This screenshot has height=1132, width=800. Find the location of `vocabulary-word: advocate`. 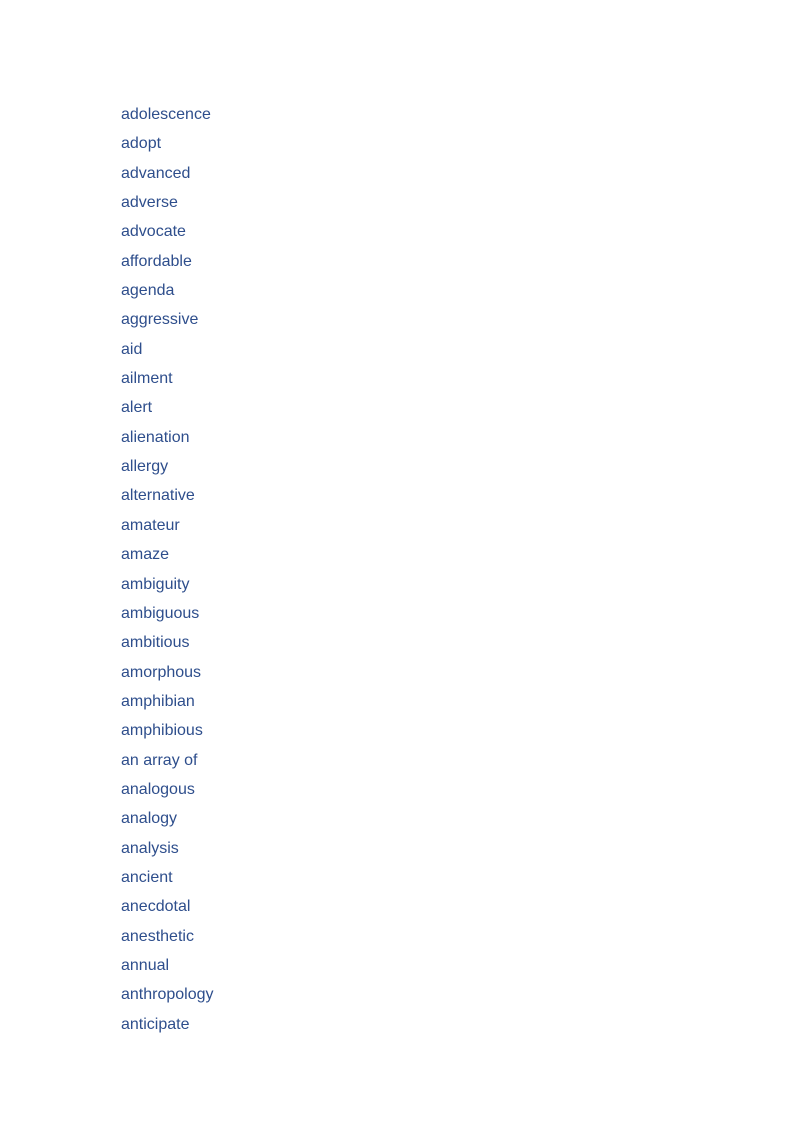

vocabulary-word: advocate is located at coordinates (153, 232).